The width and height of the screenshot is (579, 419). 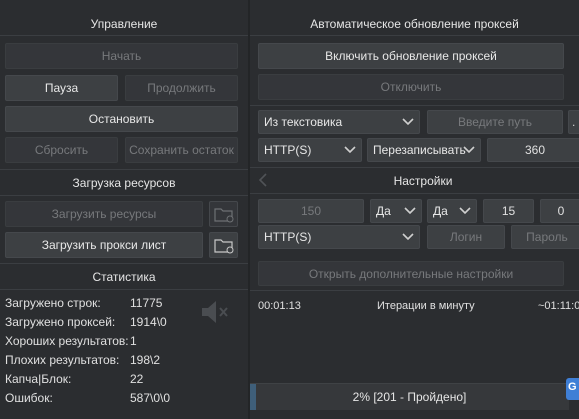 I want to click on protocol-select-value: HTTP(S), so click(x=288, y=150).